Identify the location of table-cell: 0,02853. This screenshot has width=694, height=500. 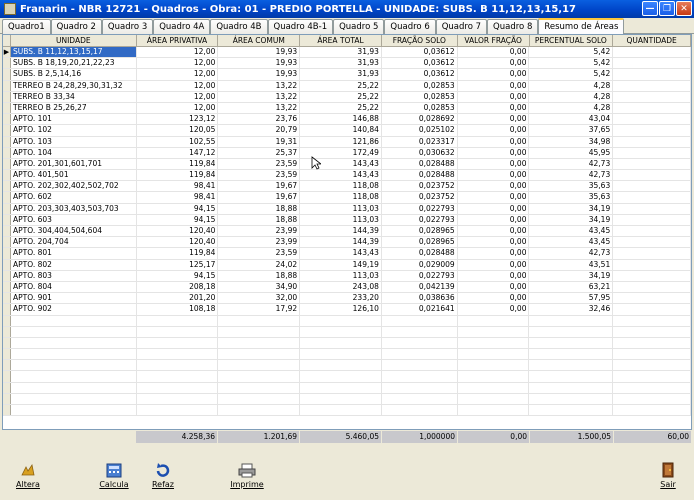
(420, 85).